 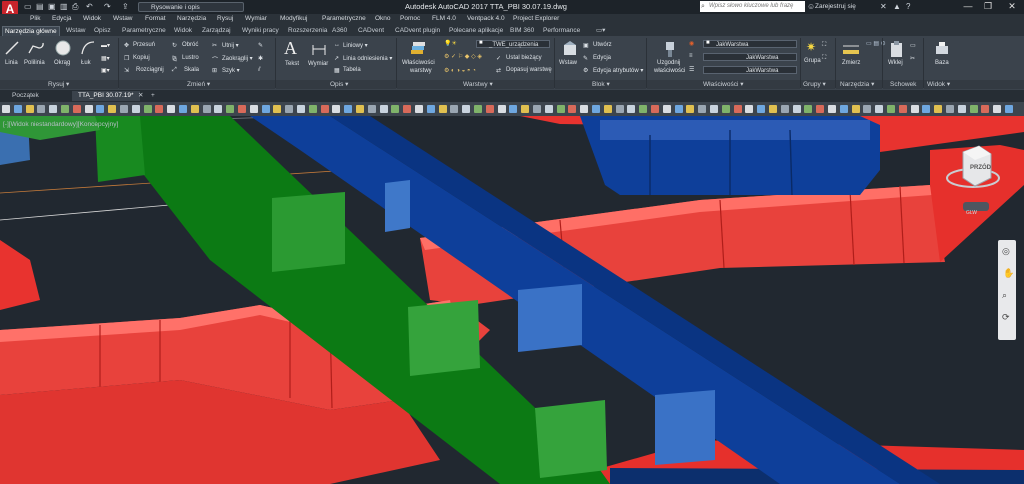 I want to click on file-tab-start: Początek, so click(x=25, y=96).